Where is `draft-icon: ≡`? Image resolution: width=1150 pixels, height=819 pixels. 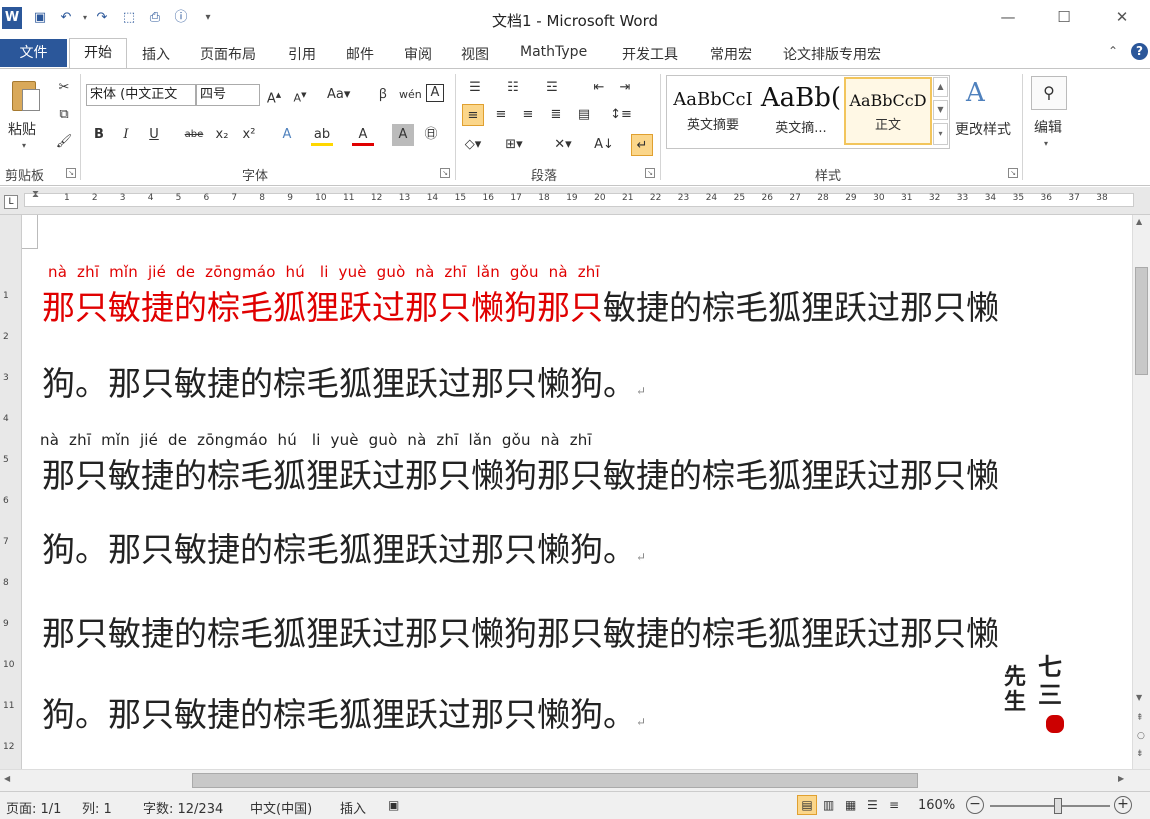 draft-icon: ≡ is located at coordinates (894, 805).